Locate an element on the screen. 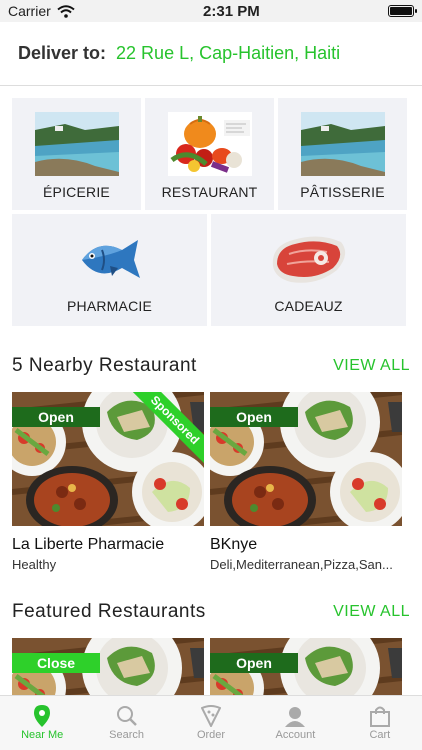 The height and width of the screenshot is (750, 422). tab-near-me: Near Me is located at coordinates (42, 723).